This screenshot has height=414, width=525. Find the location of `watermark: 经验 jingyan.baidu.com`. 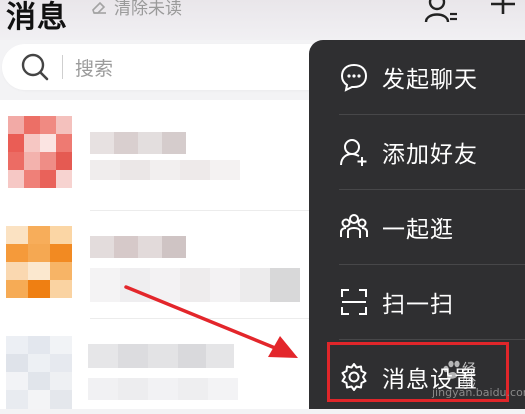

watermark: 经验 jingyan.baidu.com is located at coordinates (478, 379).